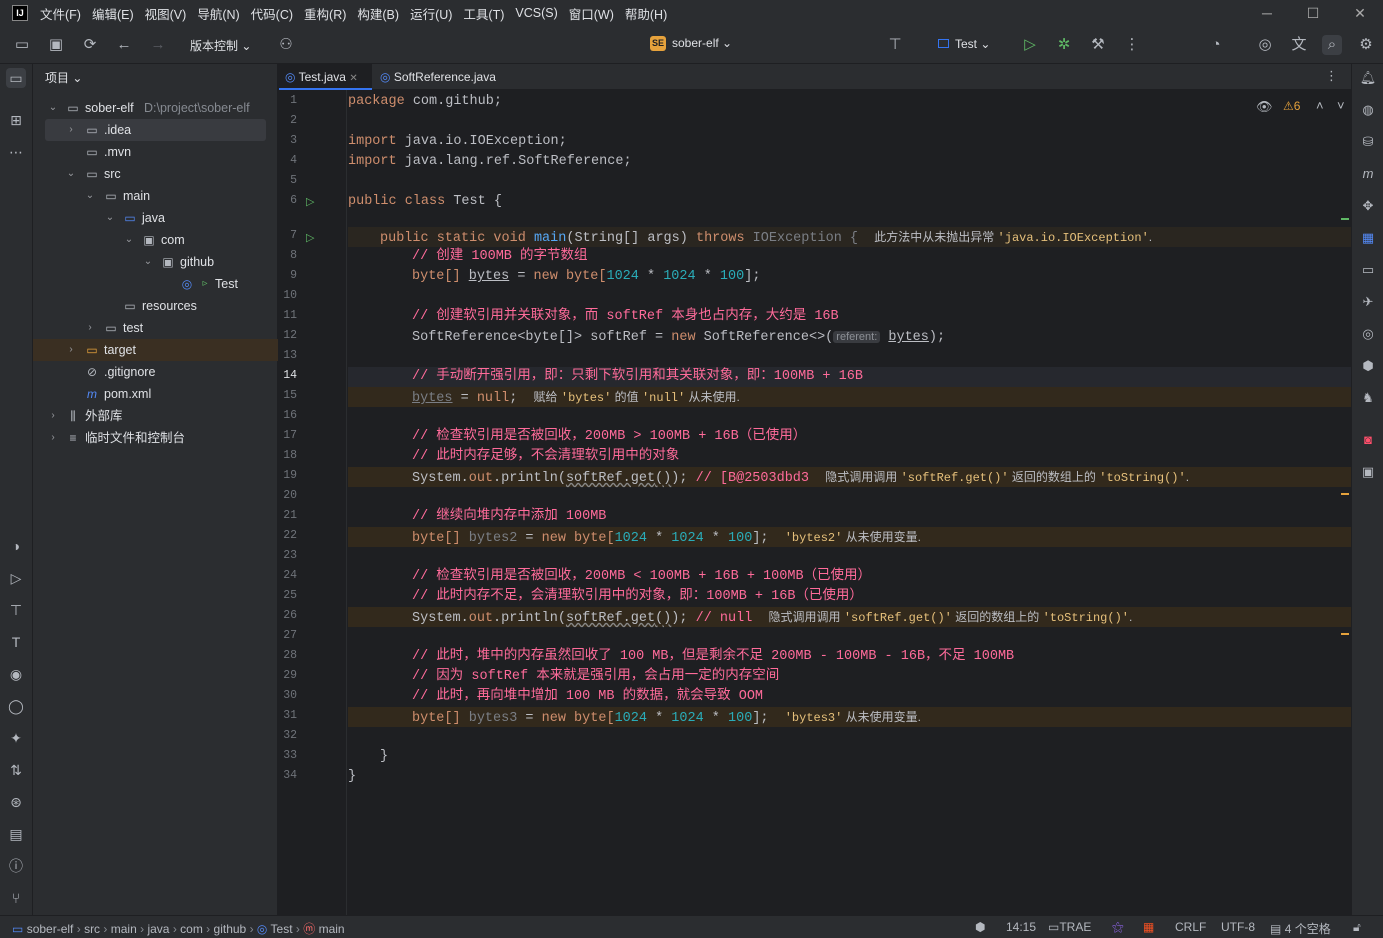 This screenshot has height=938, width=1383. What do you see at coordinates (16, 802) in the screenshot?
I see `debug-tool-icon: ⊛` at bounding box center [16, 802].